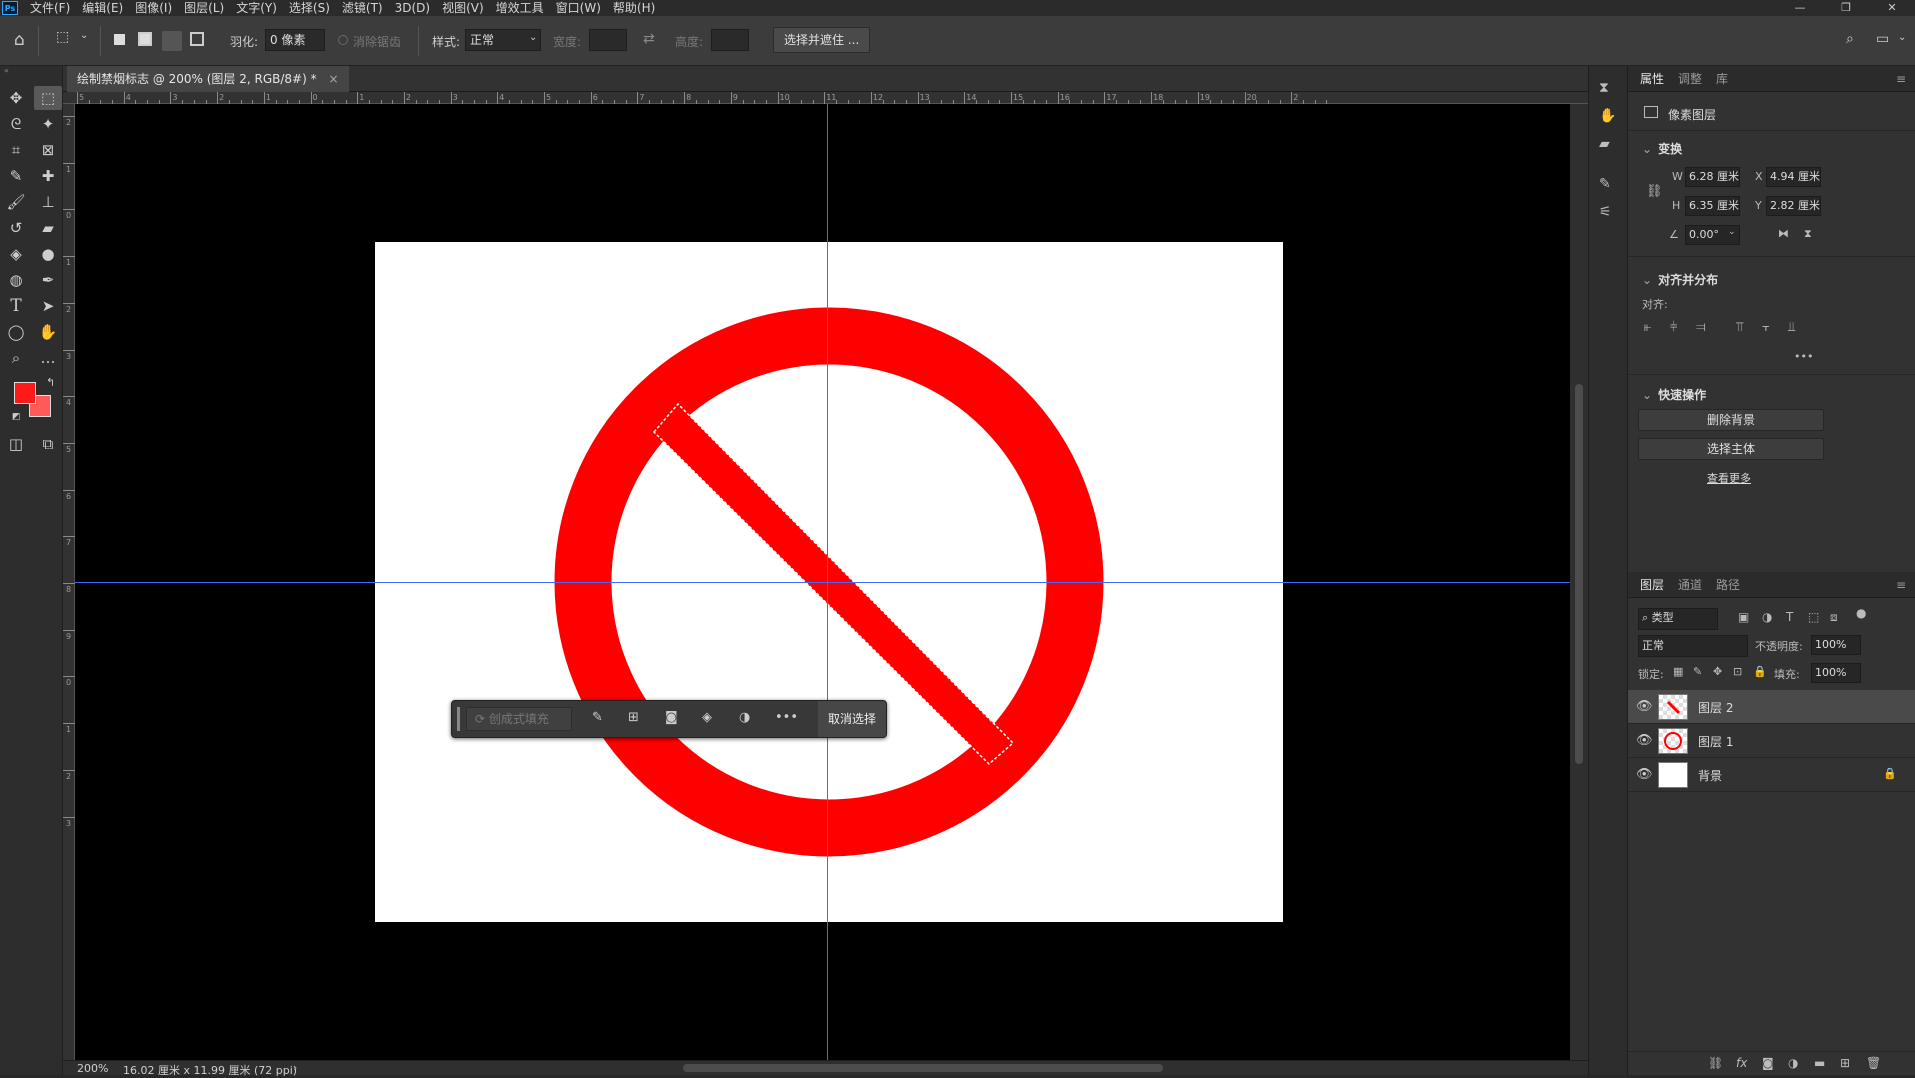 The width and height of the screenshot is (1915, 1078). What do you see at coordinates (210, 1070) in the screenshot?
I see `document-info: 16.02 厘米 x 11.99 厘米 (72 ppi)` at bounding box center [210, 1070].